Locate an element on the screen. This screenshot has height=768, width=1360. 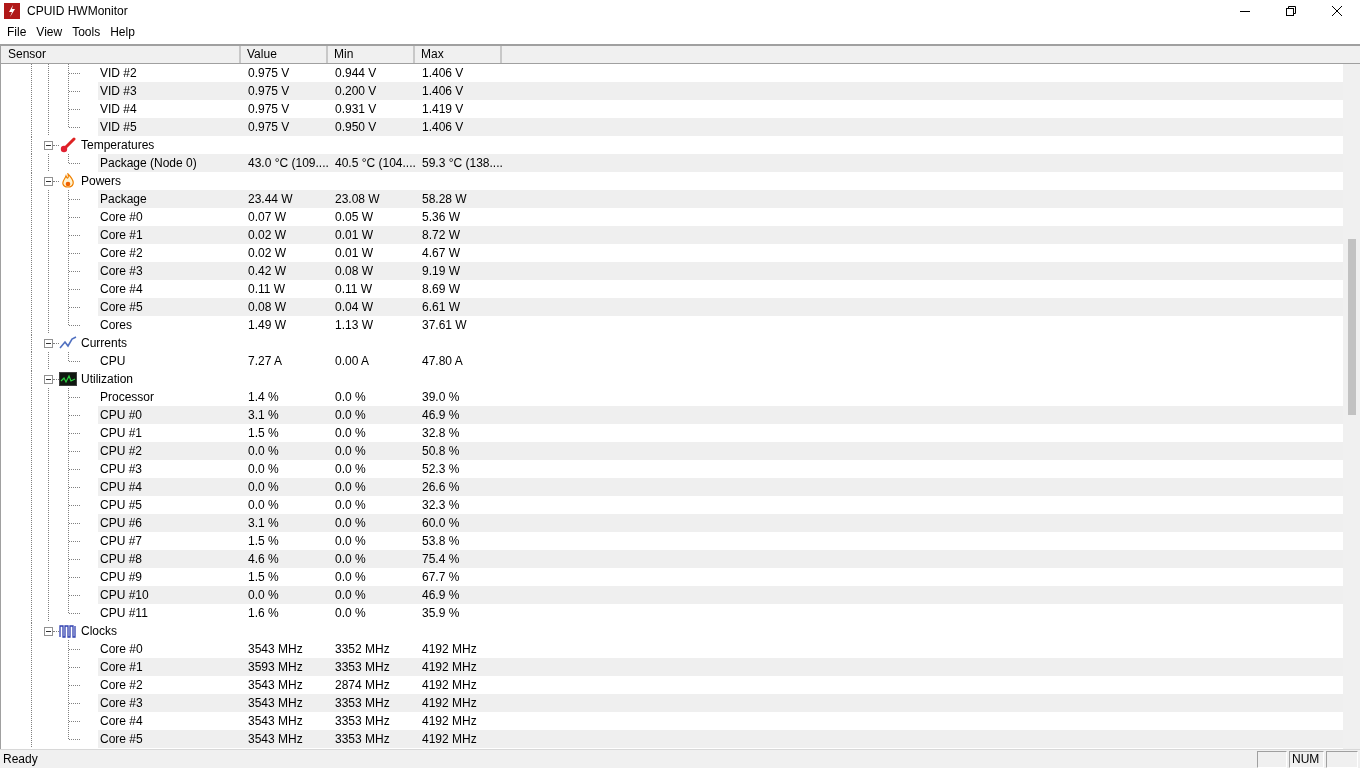
max-cell-text: 75.4 % is located at coordinates (441, 559).